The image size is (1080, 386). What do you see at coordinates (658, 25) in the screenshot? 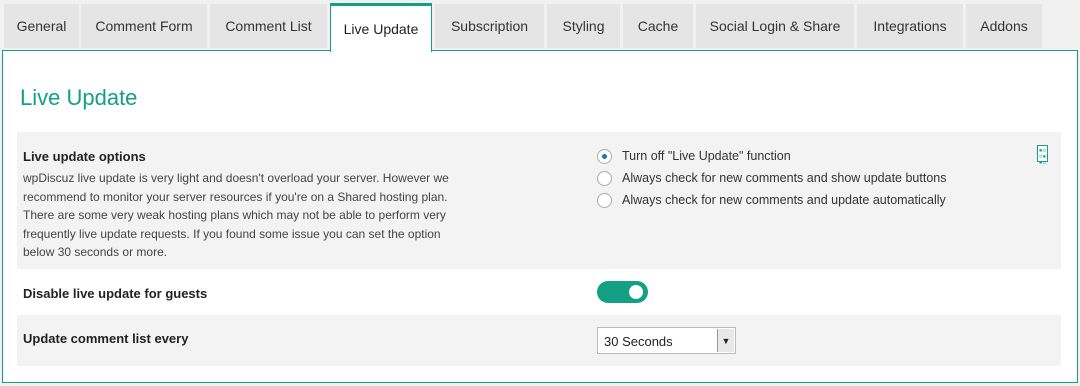
I see `tab-cache: Cache` at bounding box center [658, 25].